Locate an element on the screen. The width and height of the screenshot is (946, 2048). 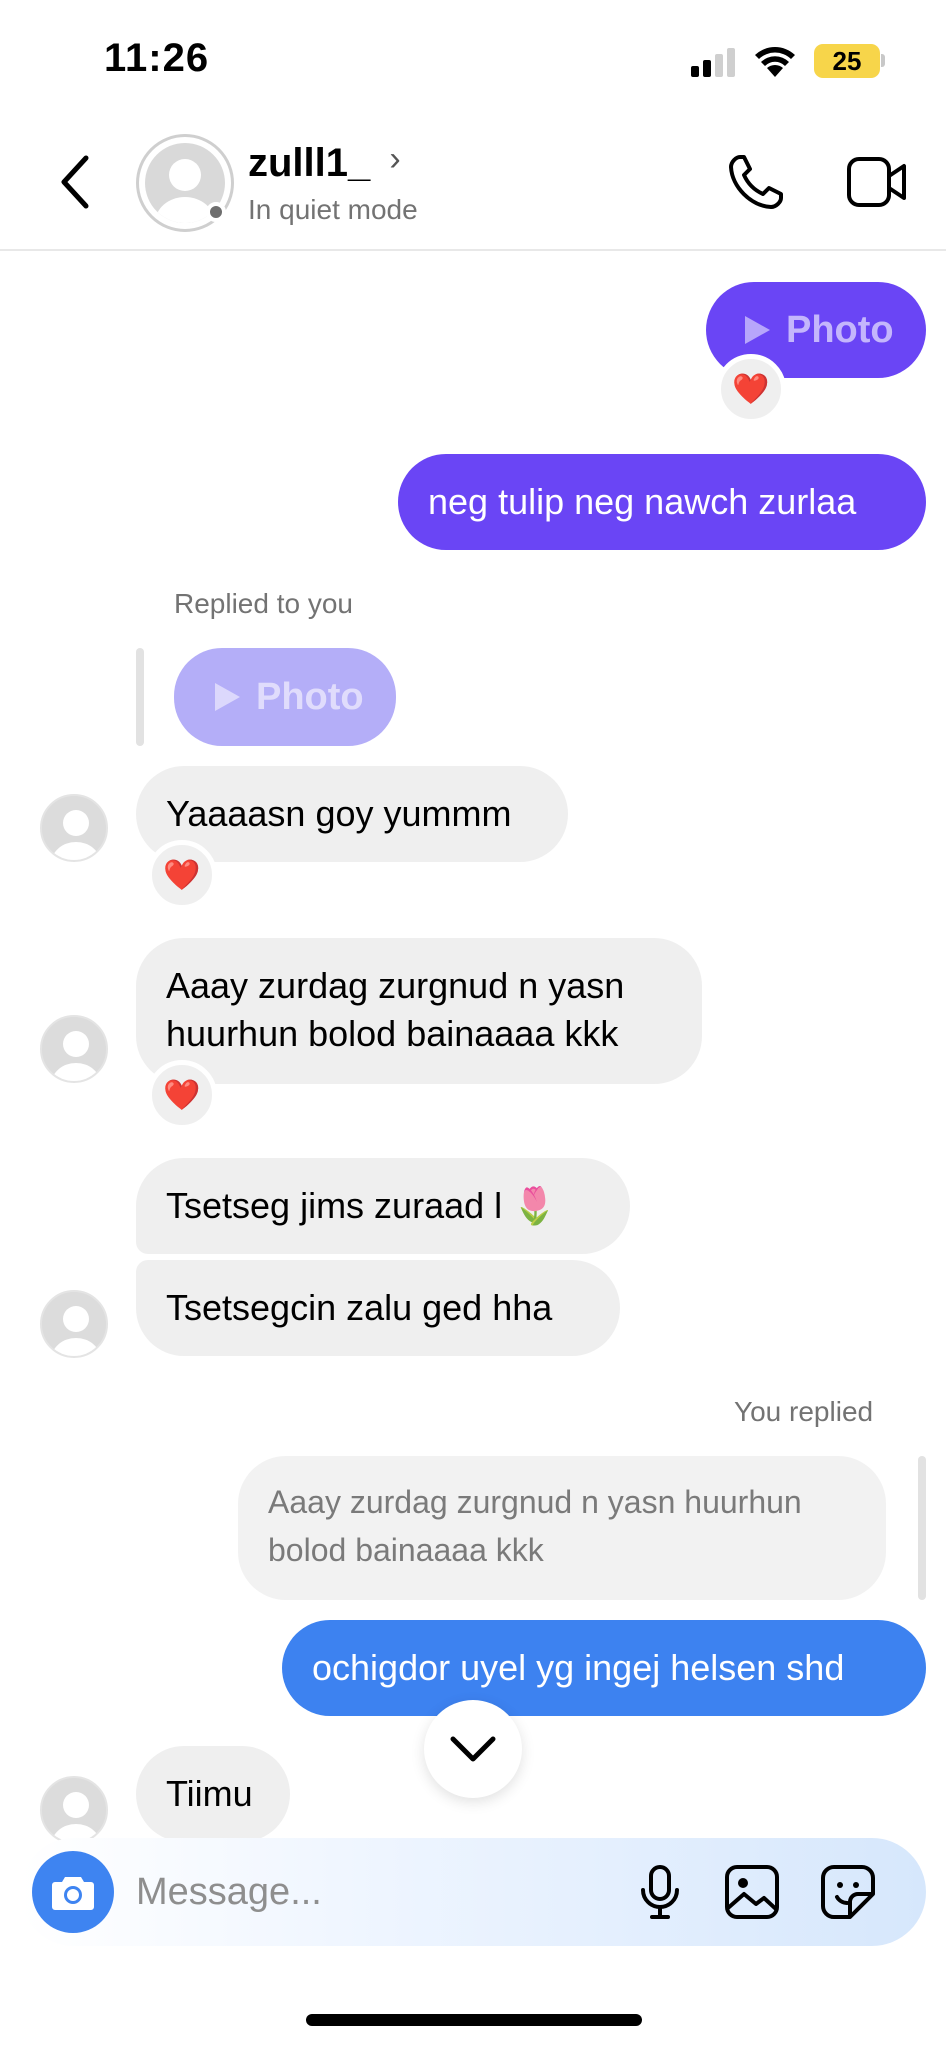
you-replied-label: You replied is located at coordinates (804, 1411).